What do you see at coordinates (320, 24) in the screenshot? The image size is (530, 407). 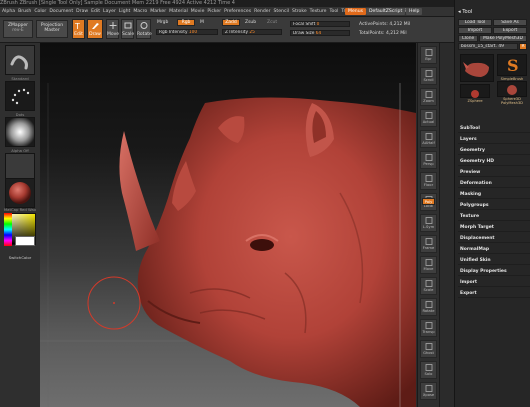 I see `focal-shift-slider: Focal Shift 0` at bounding box center [320, 24].